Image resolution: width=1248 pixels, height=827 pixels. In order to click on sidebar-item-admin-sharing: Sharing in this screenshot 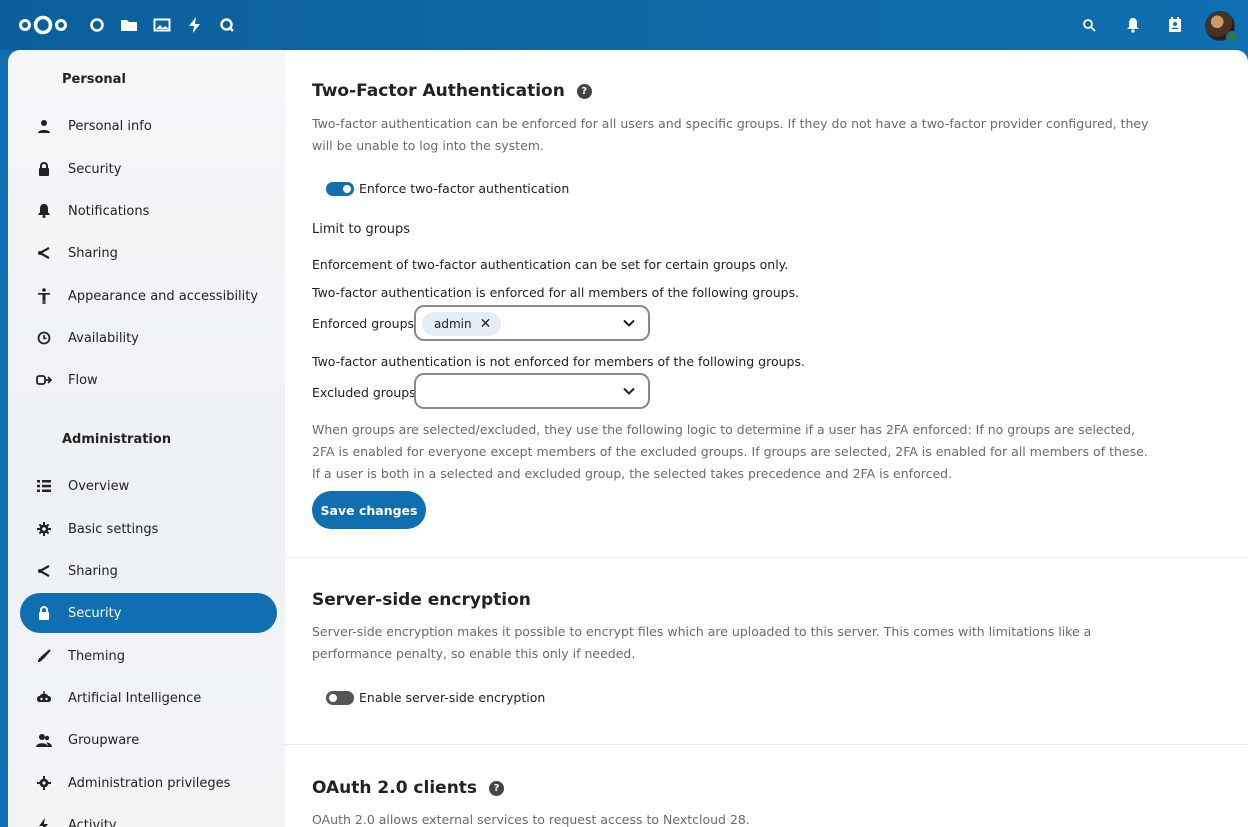, I will do `click(148, 571)`.